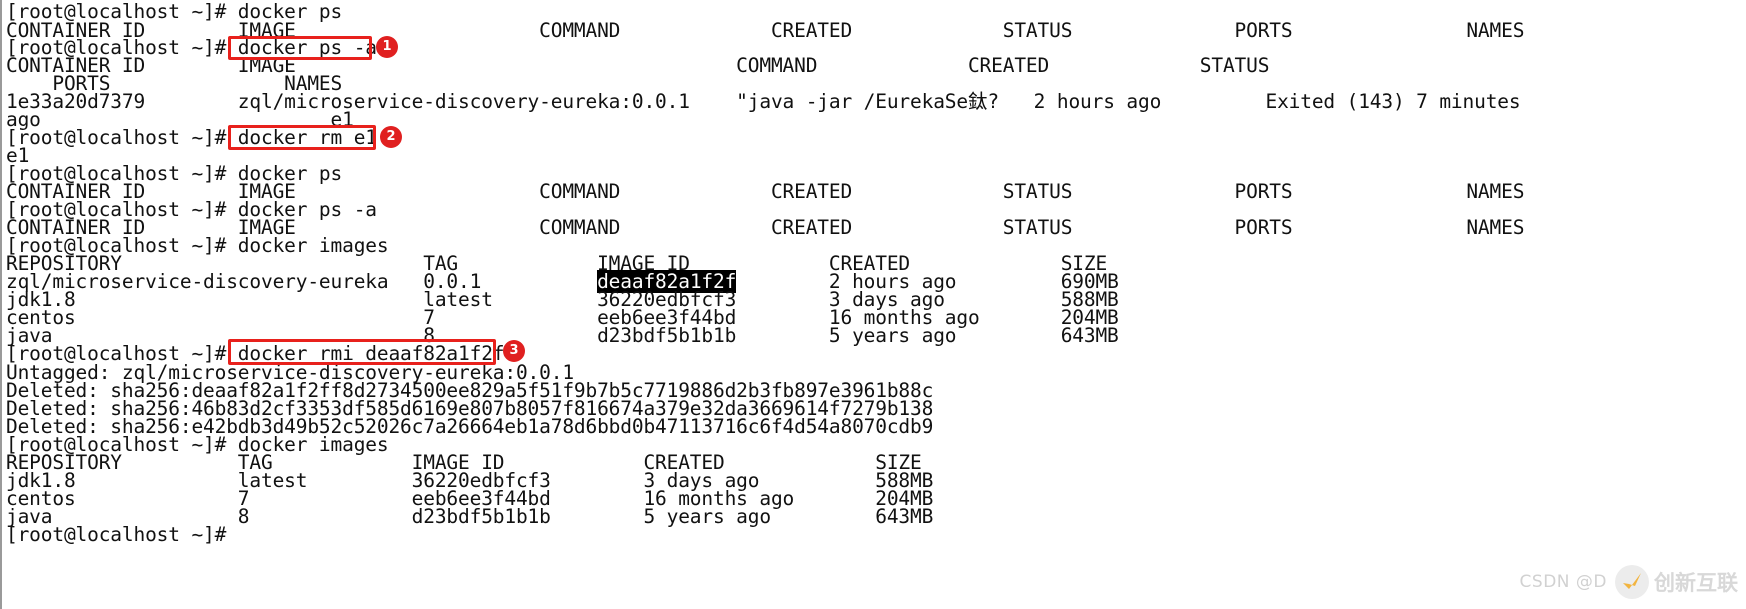 The width and height of the screenshot is (1746, 609). What do you see at coordinates (1696, 583) in the screenshot?
I see `watermark-brand-text: 创新互联` at bounding box center [1696, 583].